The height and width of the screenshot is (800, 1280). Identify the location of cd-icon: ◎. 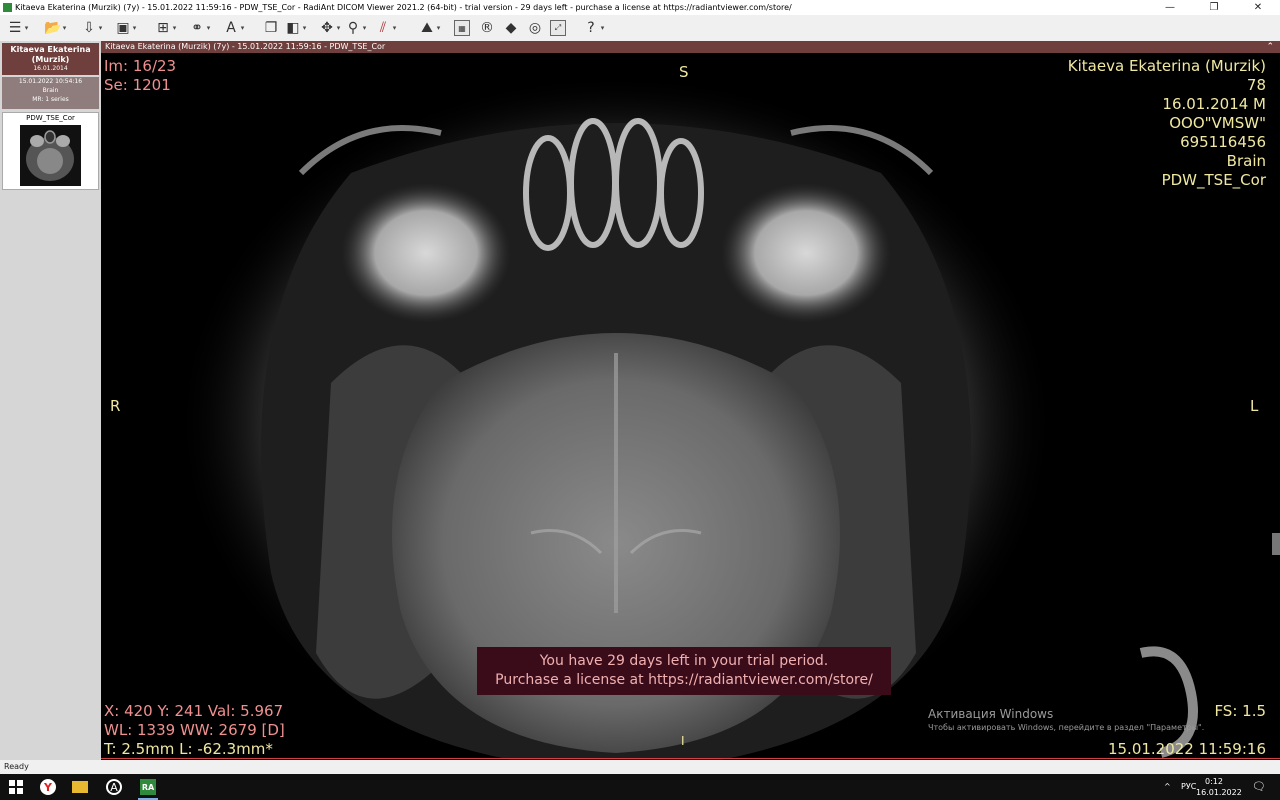
(535, 28).